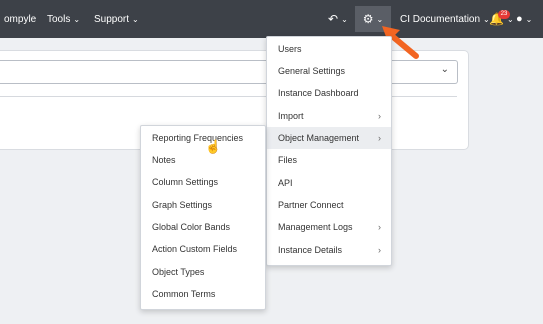 The height and width of the screenshot is (324, 543). I want to click on brand-name: ompyle, so click(20, 19).